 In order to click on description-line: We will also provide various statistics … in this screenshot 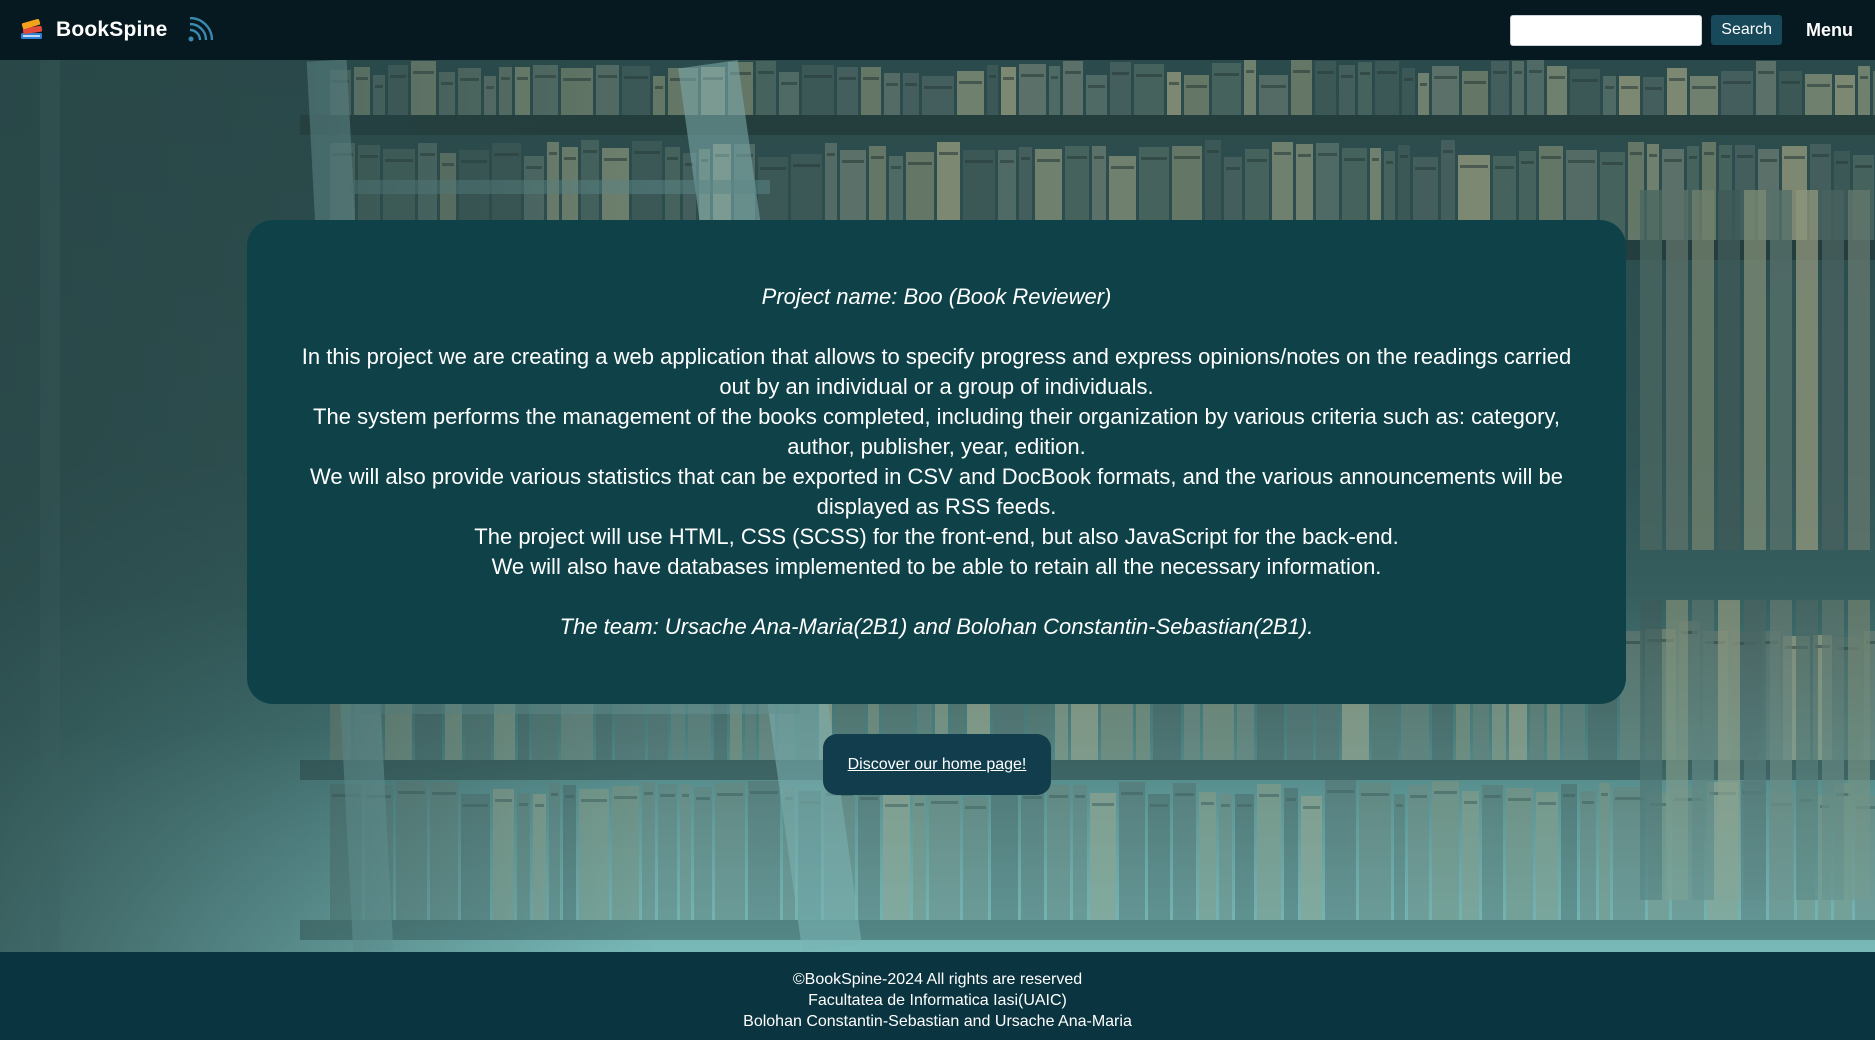, I will do `click(936, 491)`.